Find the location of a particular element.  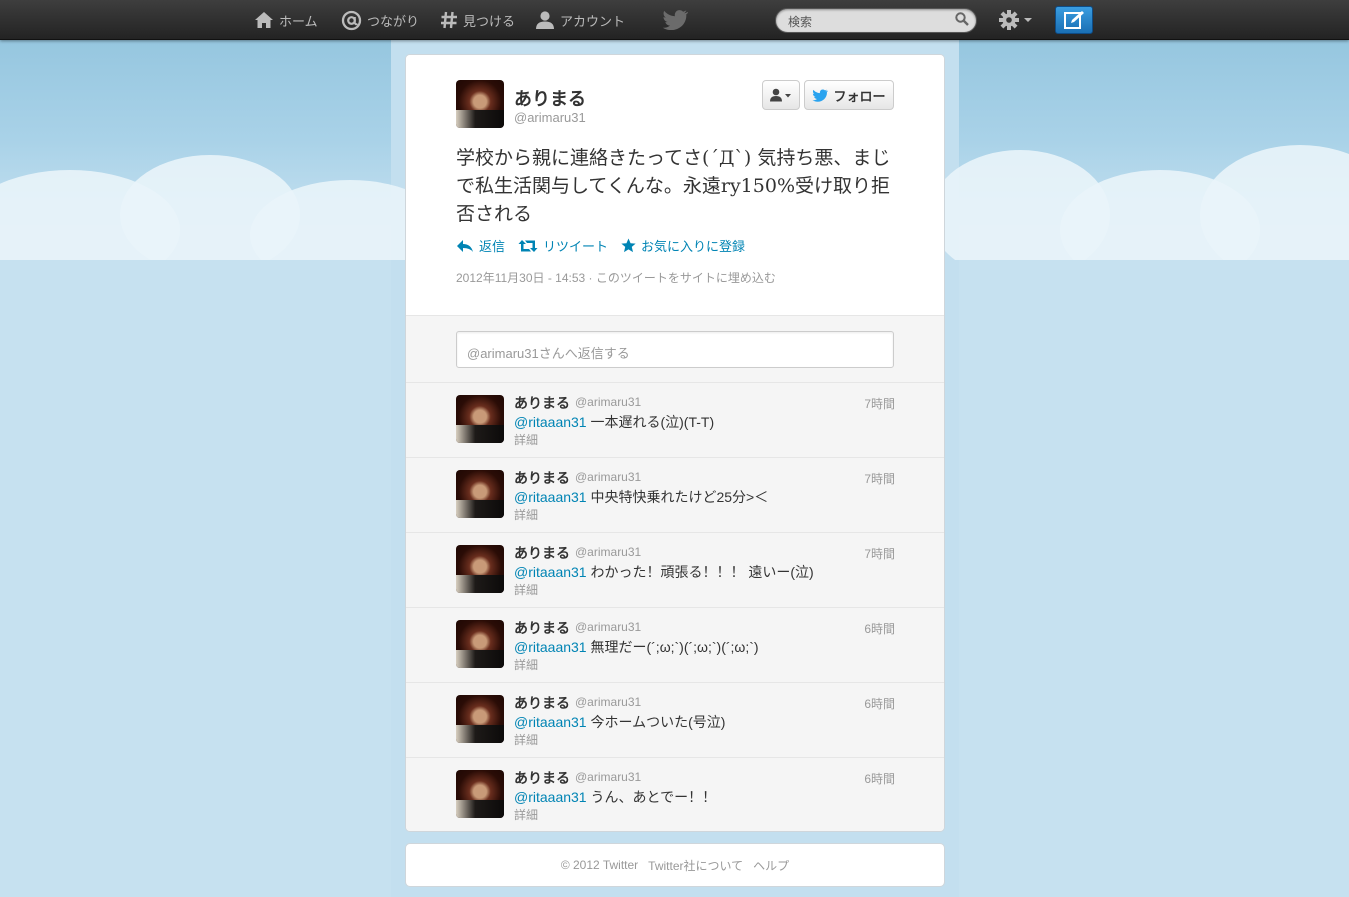

nav-connect: つながり is located at coordinates (380, 20).